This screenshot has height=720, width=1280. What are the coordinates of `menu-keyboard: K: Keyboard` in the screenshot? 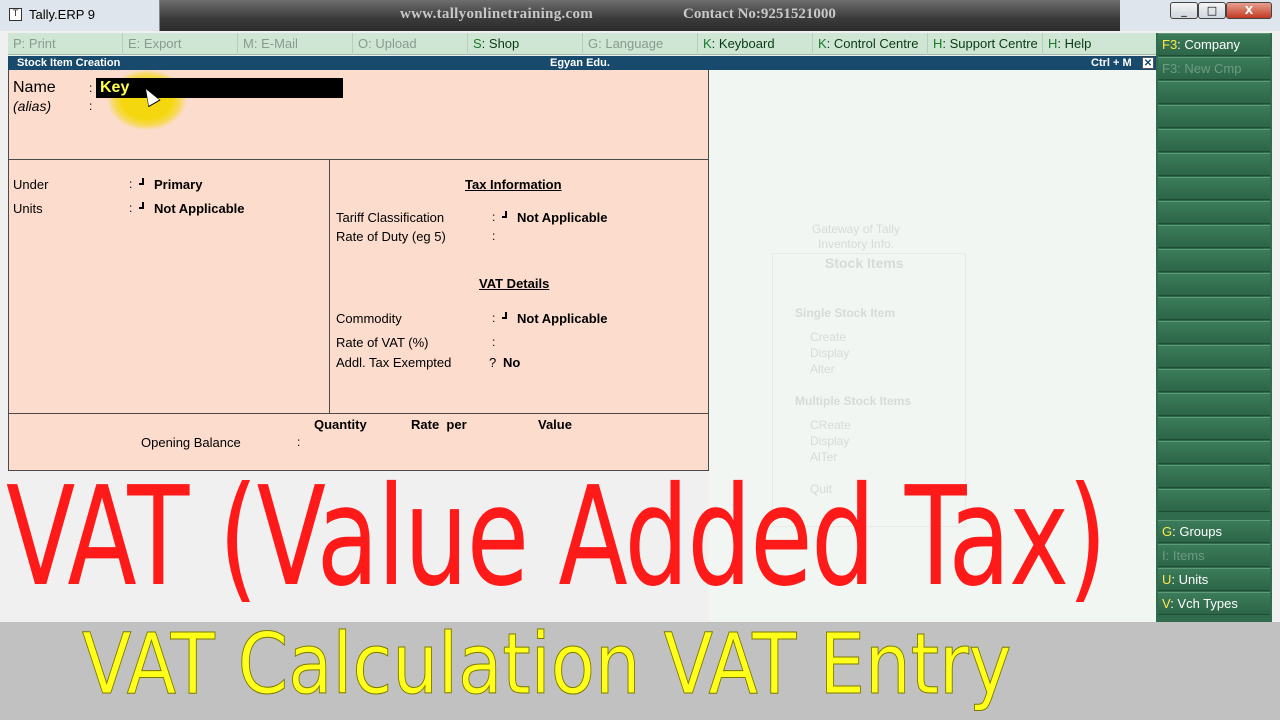 It's located at (755, 44).